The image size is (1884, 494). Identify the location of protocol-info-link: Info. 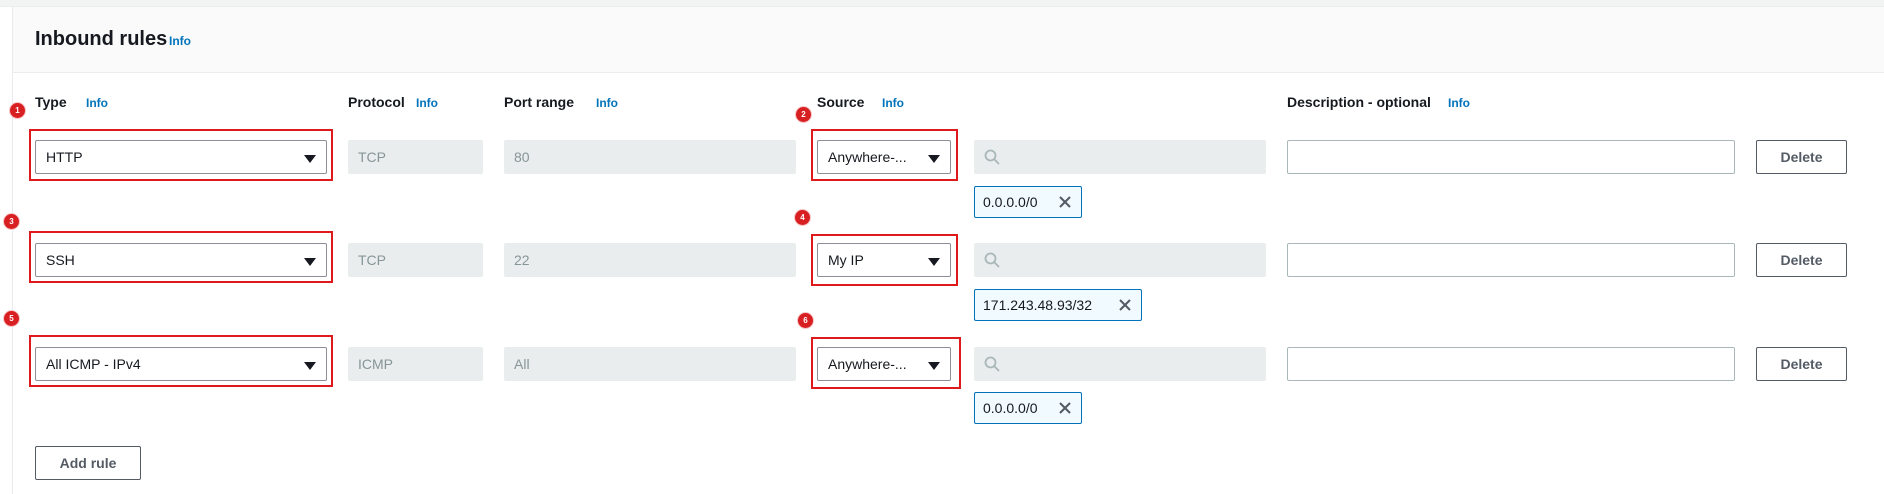
(427, 103).